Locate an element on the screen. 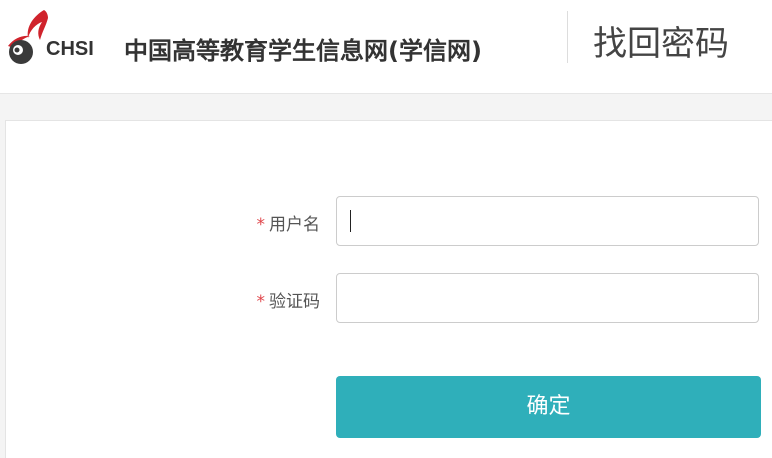 The width and height of the screenshot is (772, 458). submit-button: 确定 is located at coordinates (548, 407).